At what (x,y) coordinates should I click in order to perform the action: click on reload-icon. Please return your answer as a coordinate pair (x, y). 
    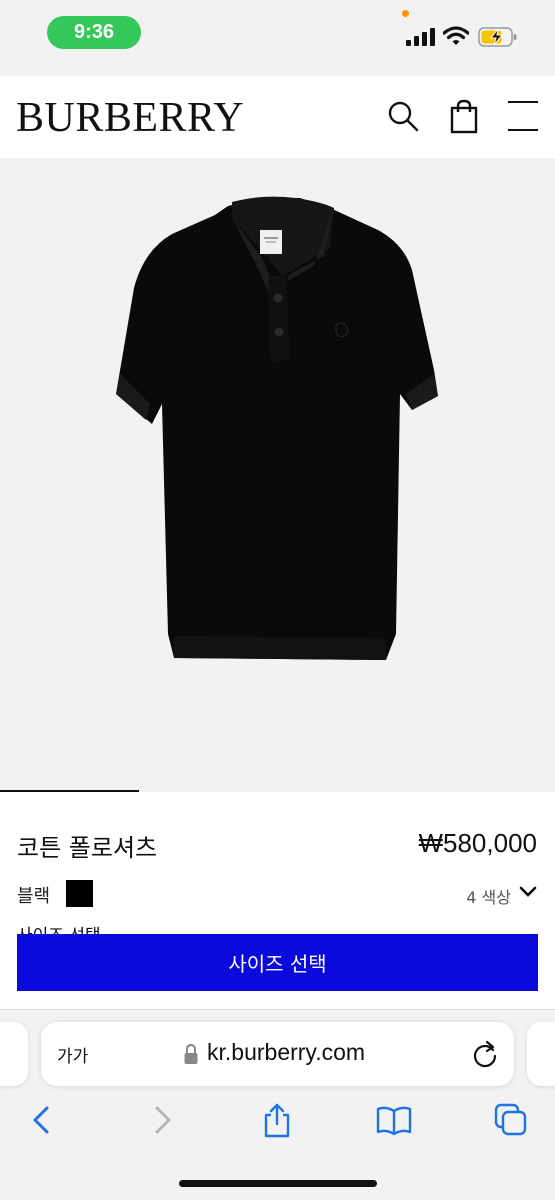
    Looking at the image, I should click on (485, 1054).